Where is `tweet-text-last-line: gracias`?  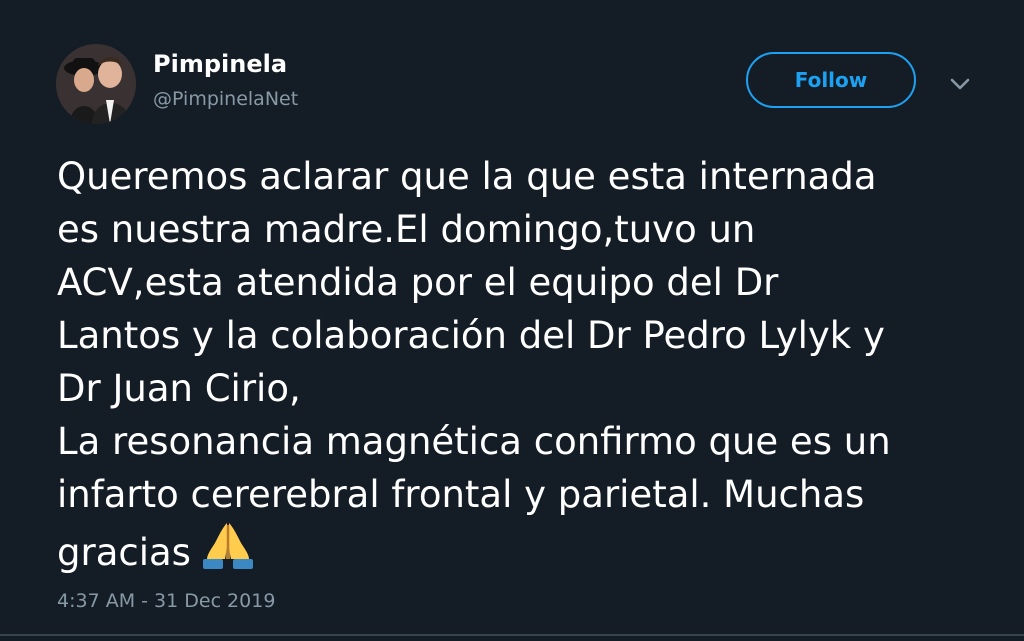
tweet-text-last-line: gracias is located at coordinates (522, 550).